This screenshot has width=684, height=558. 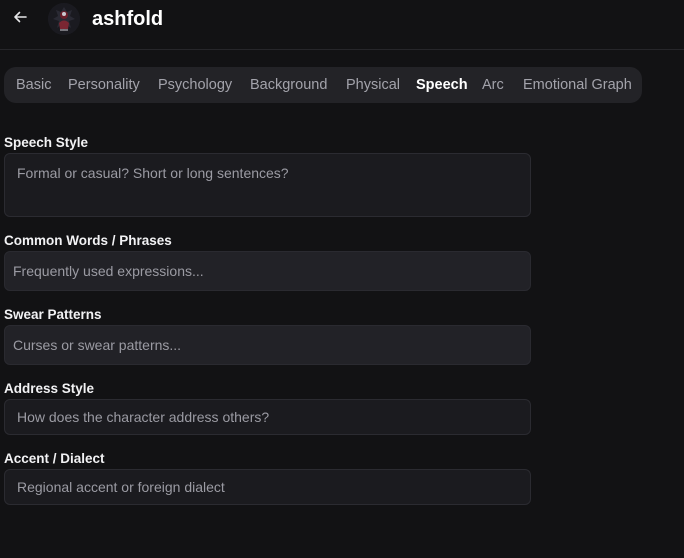 I want to click on character-avatar, so click(x=64, y=19).